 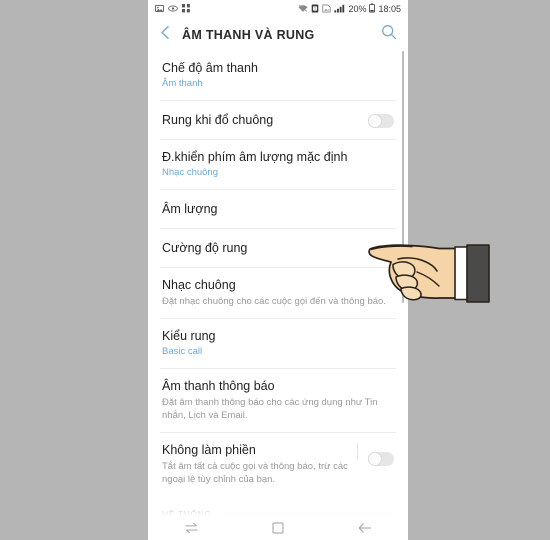 I want to click on toggle-switch-do-not-disturb, so click(x=381, y=458).